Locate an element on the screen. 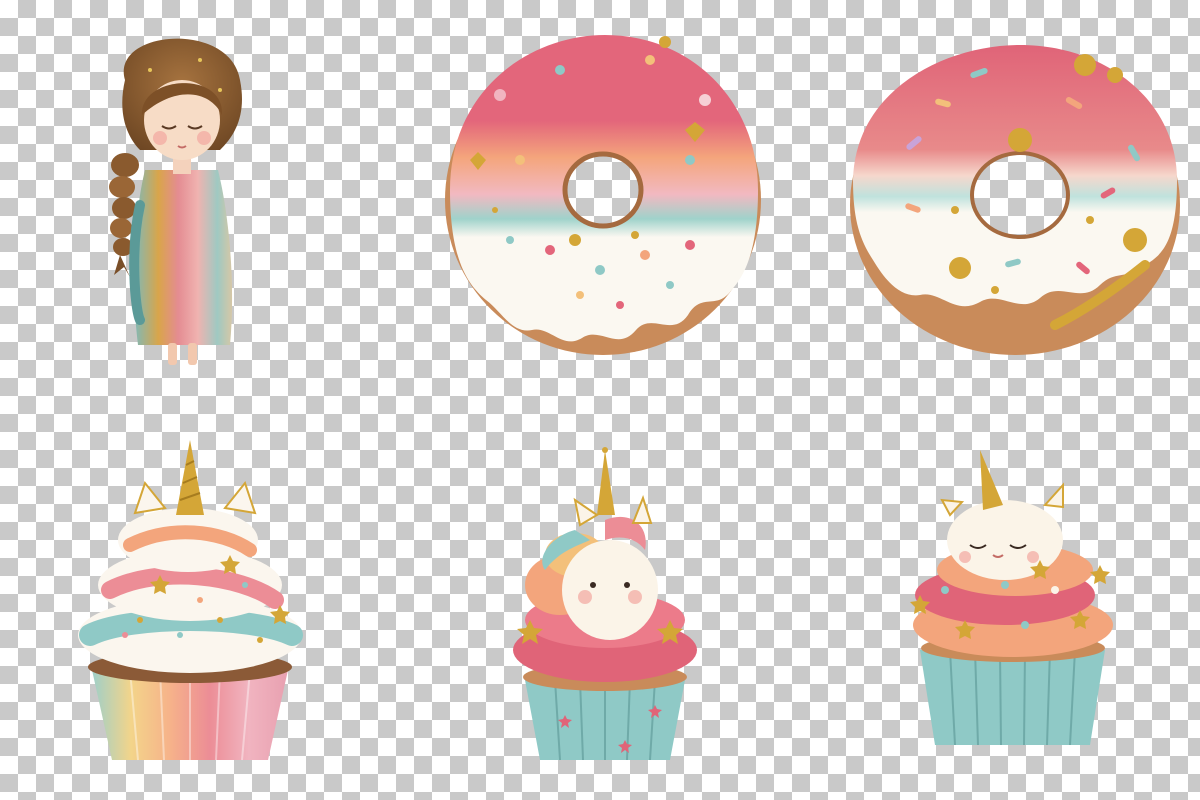  cupcake-liner is located at coordinates (1012, 697).